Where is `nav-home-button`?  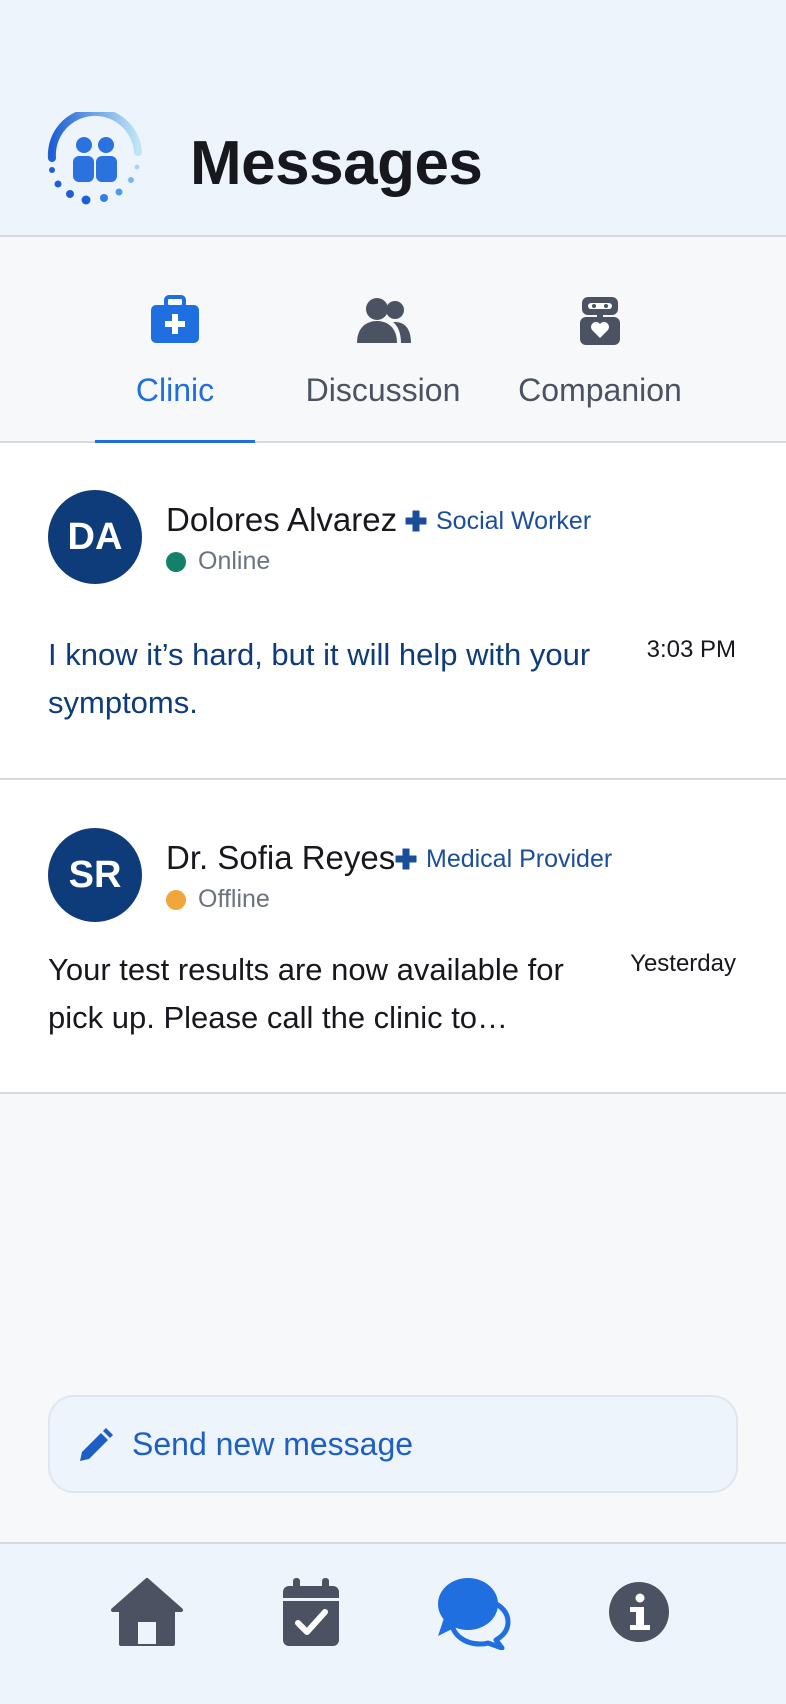 nav-home-button is located at coordinates (147, 1612).